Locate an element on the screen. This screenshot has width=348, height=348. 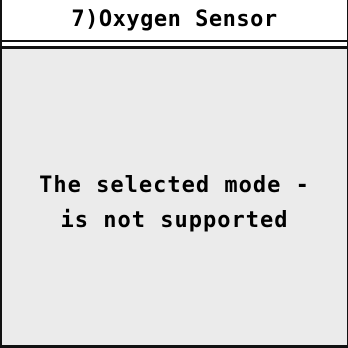
title-bar: 7)Oxygen Sensor is located at coordinates (174, 20).